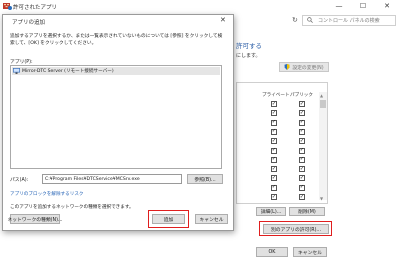 The width and height of the screenshot is (399, 263). Describe the element at coordinates (276, 95) in the screenshot. I see `column-header-private: プライベート` at that location.